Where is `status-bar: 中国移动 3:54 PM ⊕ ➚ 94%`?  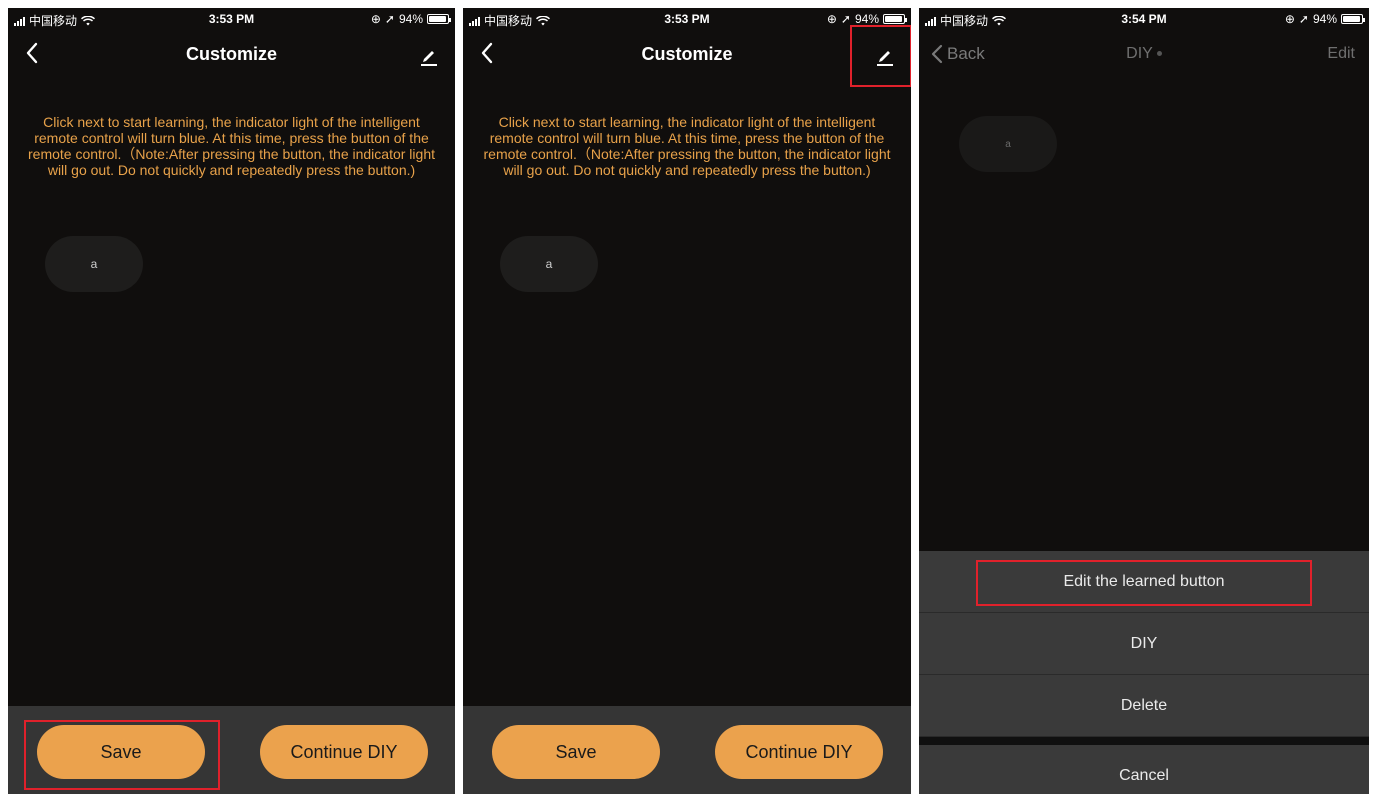 status-bar: 中国移动 3:54 PM ⊕ ➚ 94% is located at coordinates (1144, 19).